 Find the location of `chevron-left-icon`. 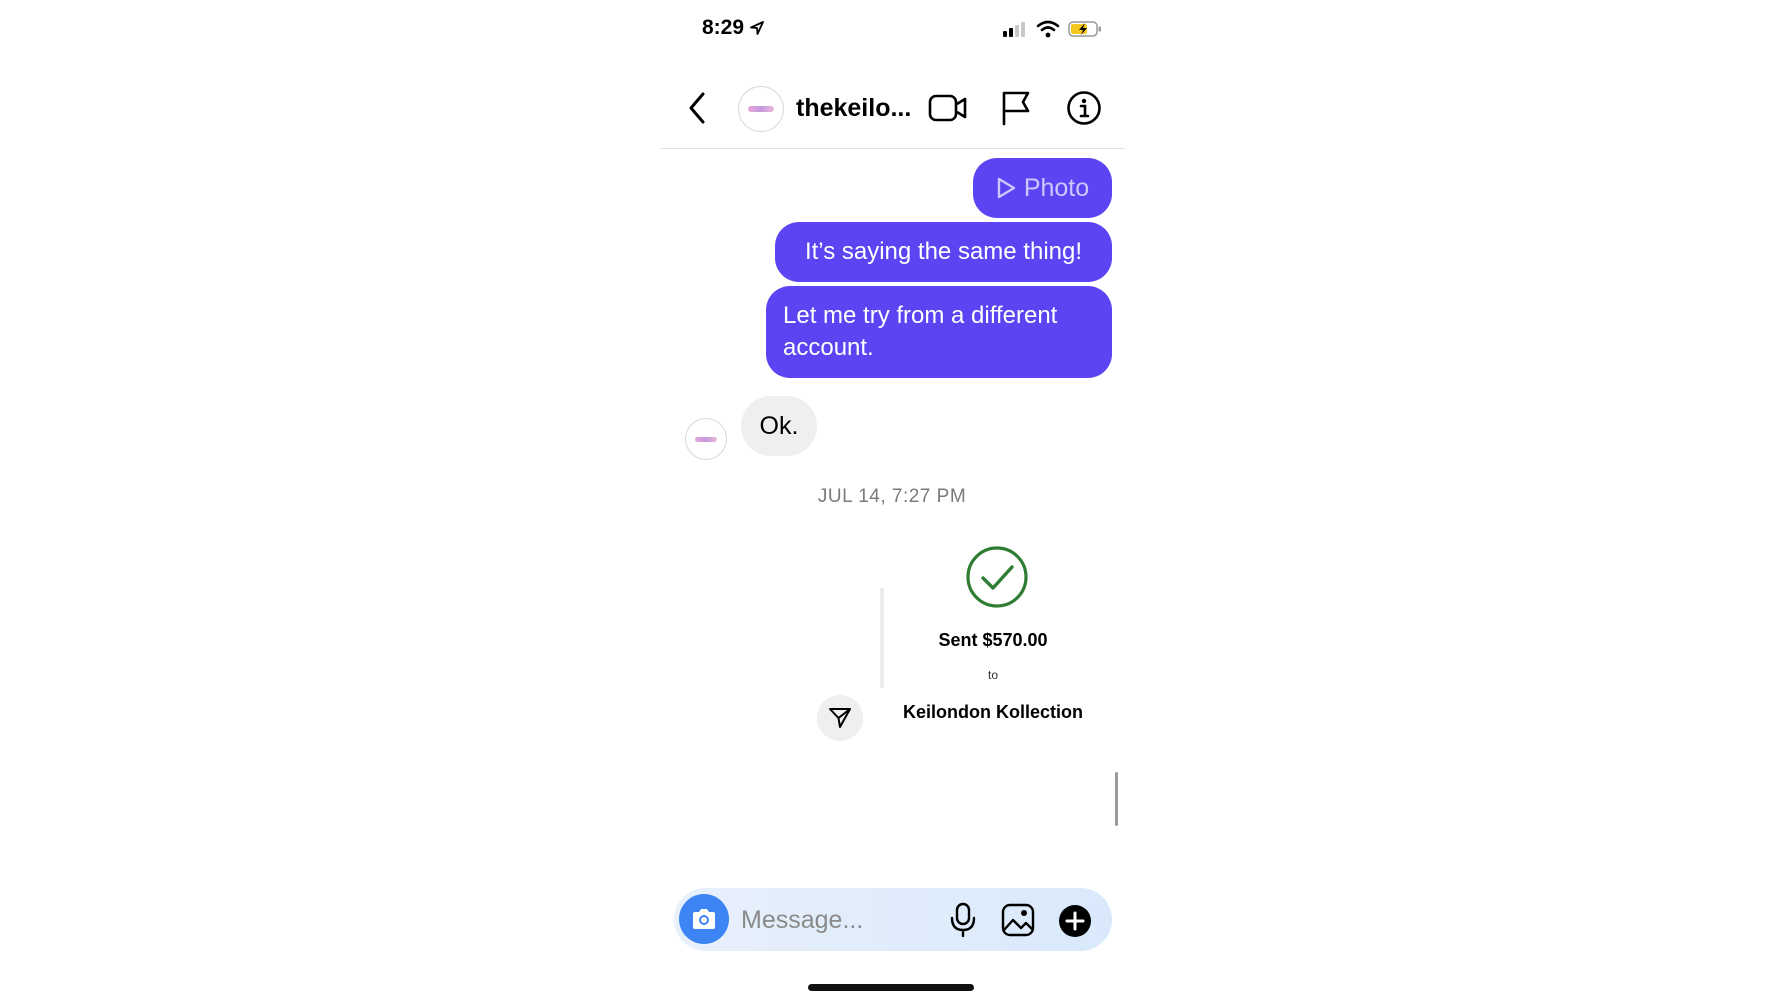

chevron-left-icon is located at coordinates (697, 108).